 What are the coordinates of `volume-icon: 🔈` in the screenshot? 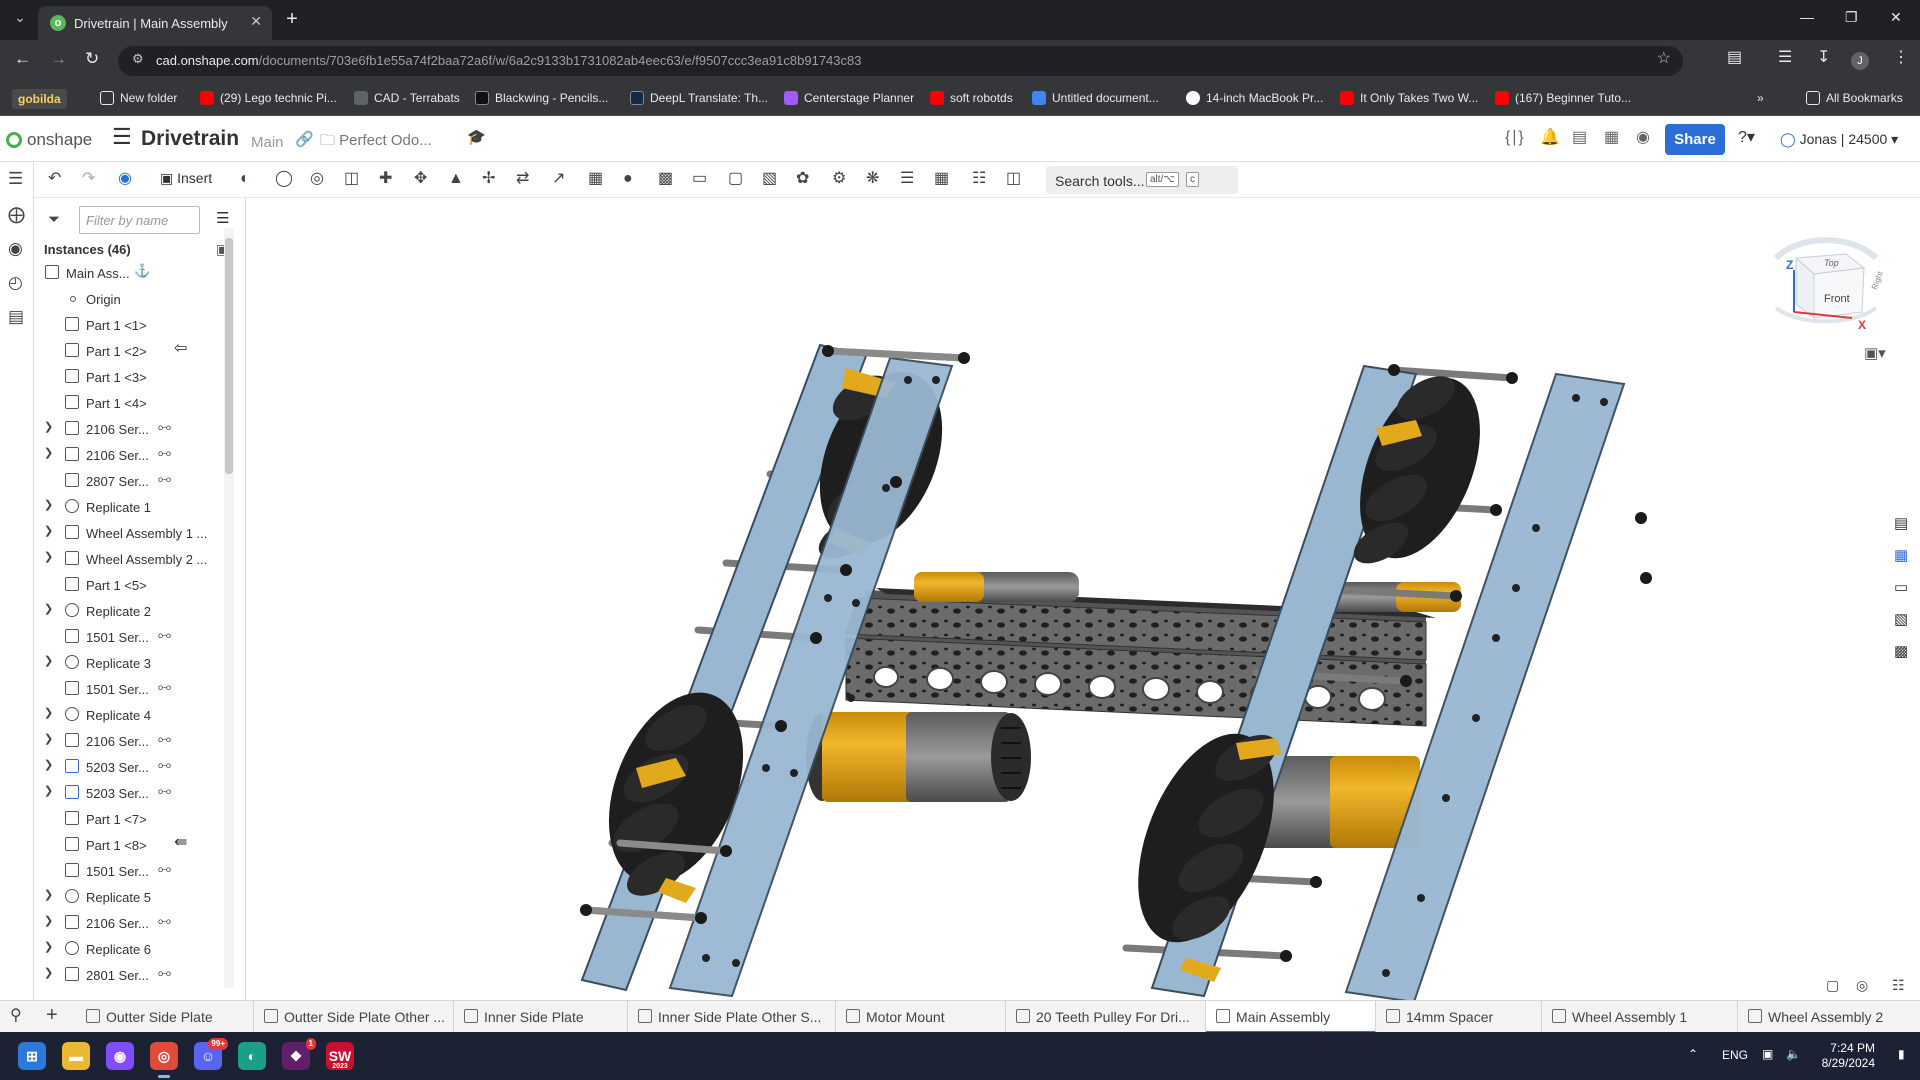 It's located at (1793, 1054).